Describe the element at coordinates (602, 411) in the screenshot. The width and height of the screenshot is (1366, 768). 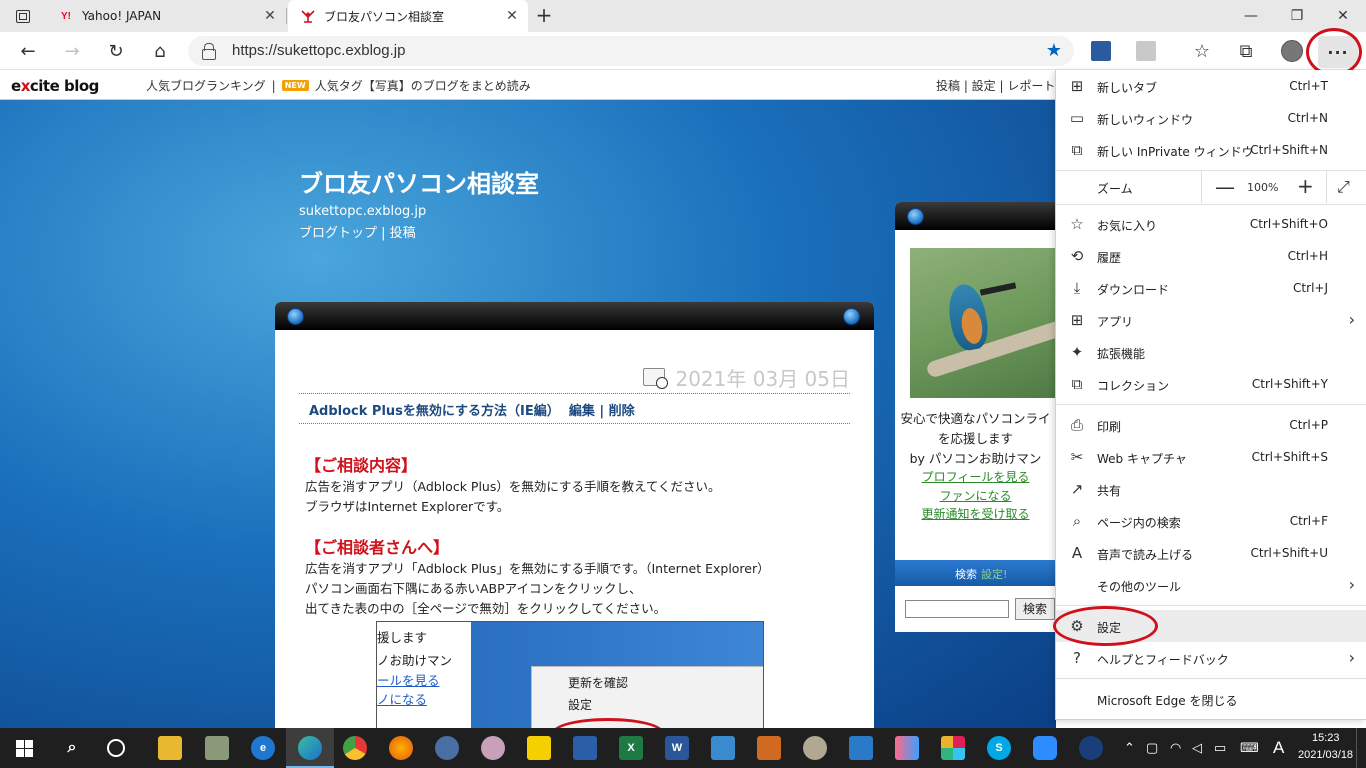
I see `post-edit-links: 編集 | 削除` at that location.